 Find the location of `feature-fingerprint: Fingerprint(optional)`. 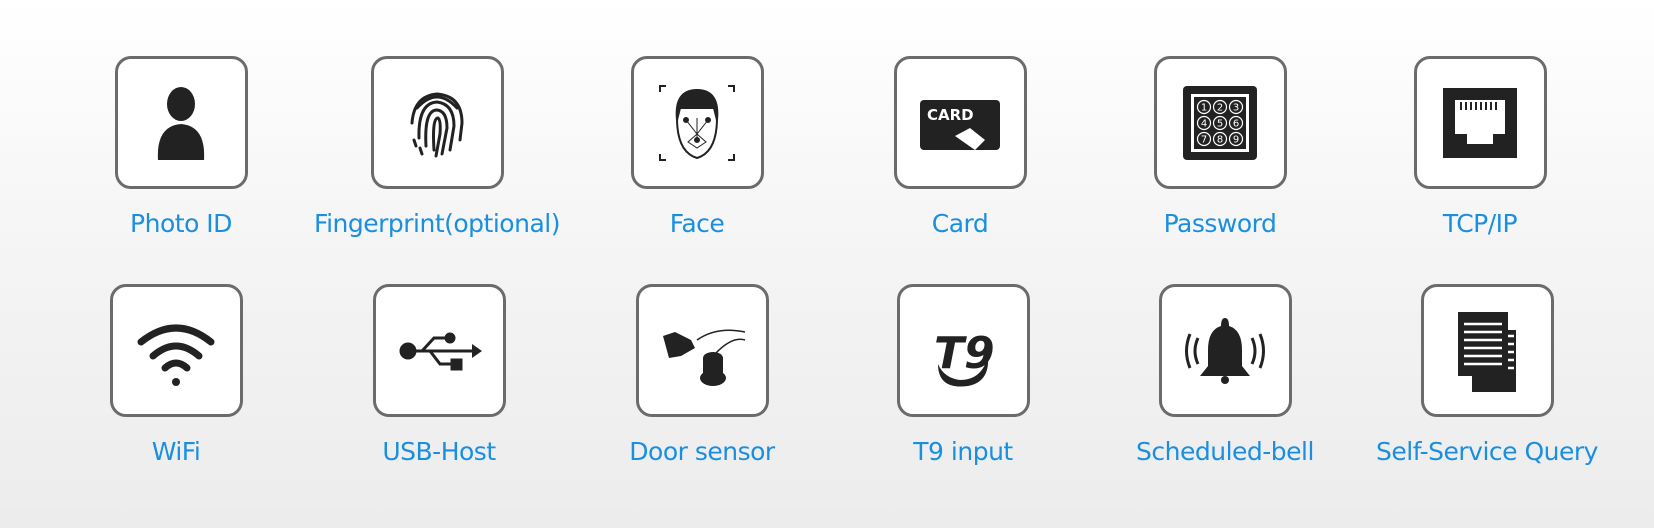

feature-fingerprint: Fingerprint(optional) is located at coordinates (437, 147).